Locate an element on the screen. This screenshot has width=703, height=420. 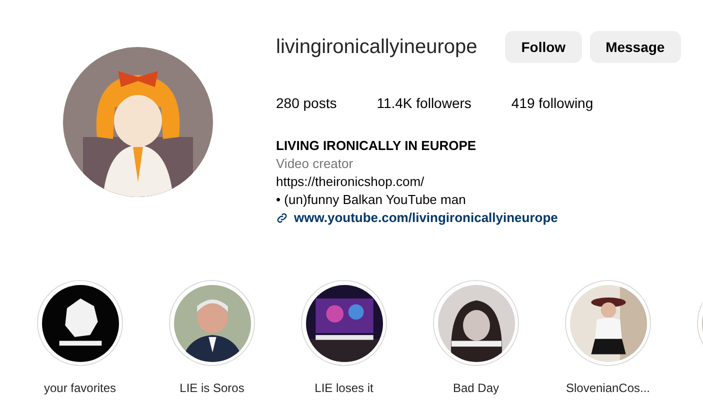
profile-stat: 280 posts is located at coordinates (306, 103).